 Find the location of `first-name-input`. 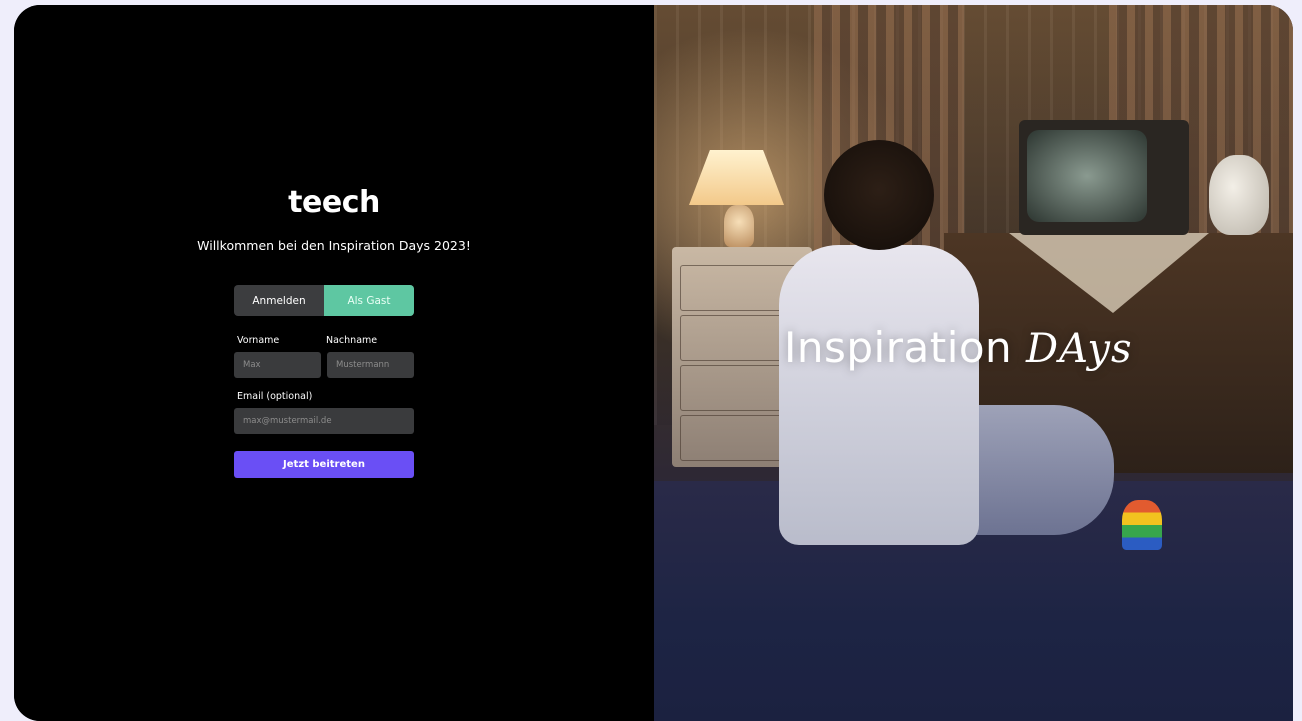

first-name-input is located at coordinates (277, 365).